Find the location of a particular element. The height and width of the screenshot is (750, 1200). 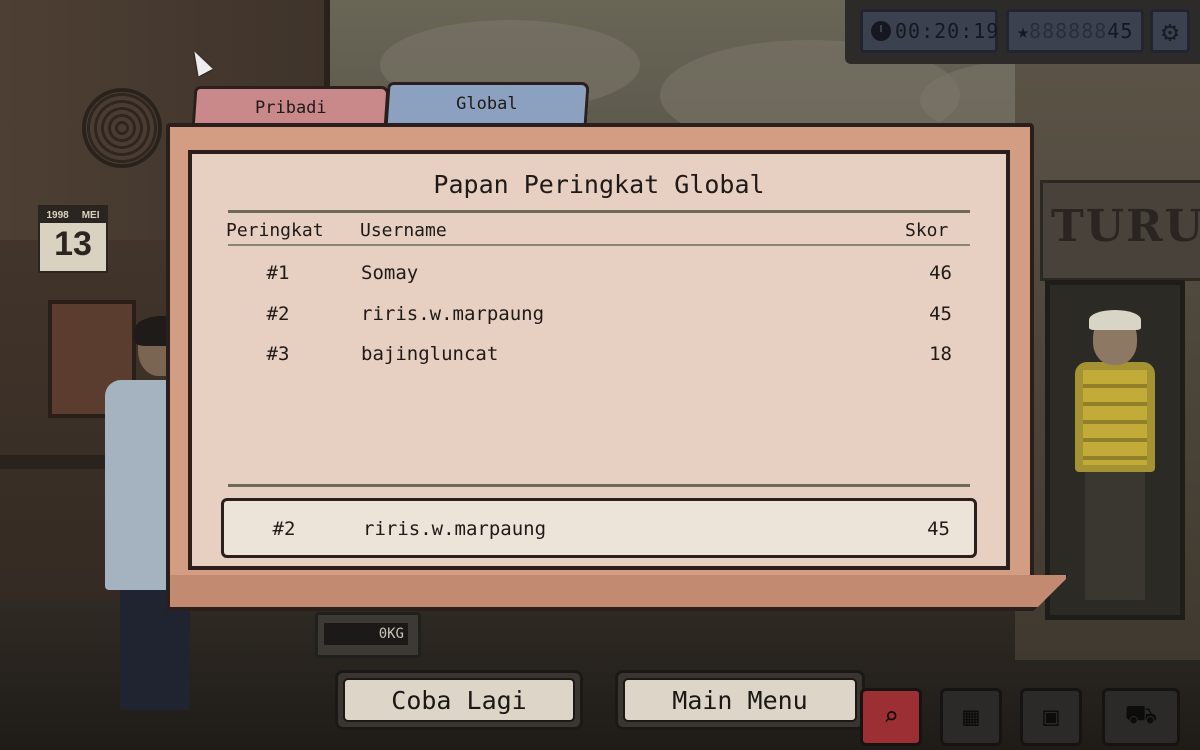

tool-dock: ⌕ ▦ ▣ ⛟ is located at coordinates (1020, 719).